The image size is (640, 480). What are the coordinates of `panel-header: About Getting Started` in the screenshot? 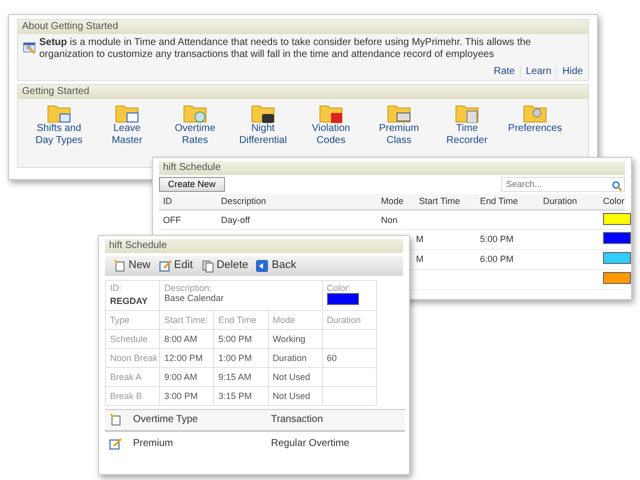 It's located at (303, 27).